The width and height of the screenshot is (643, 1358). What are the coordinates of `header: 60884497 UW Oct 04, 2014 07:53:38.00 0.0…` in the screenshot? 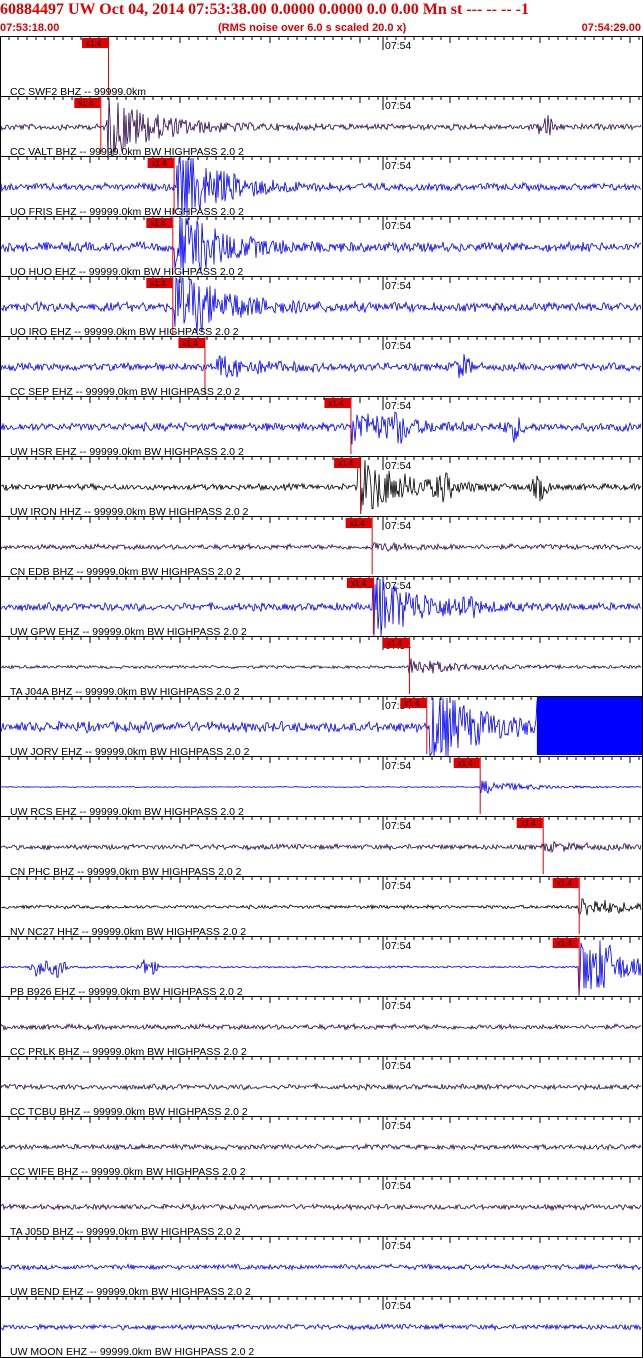 It's located at (321, 18).